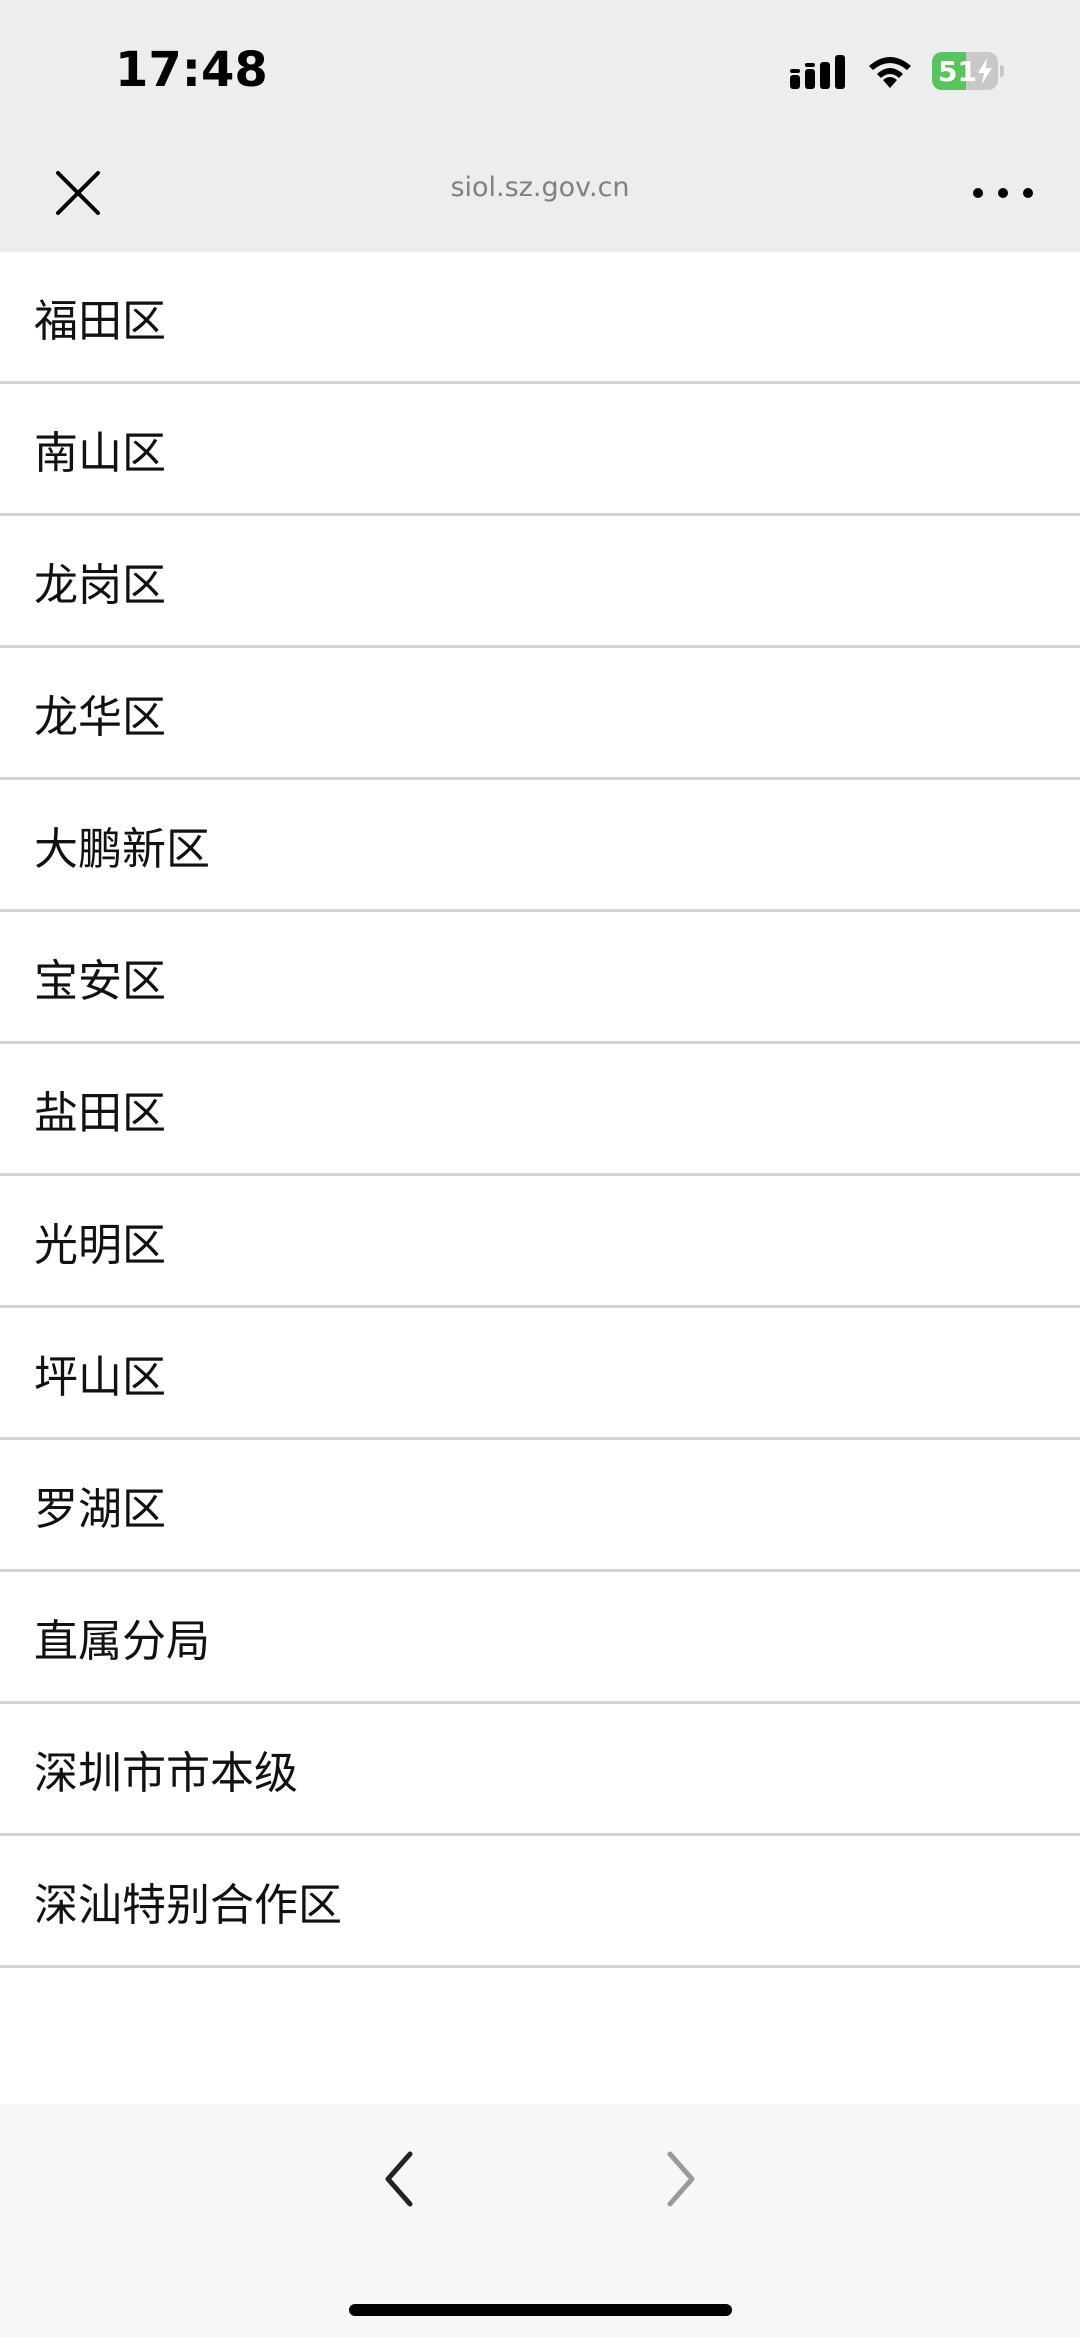 The height and width of the screenshot is (2337, 1080). What do you see at coordinates (100, 1113) in the screenshot?
I see `list-item-label: 盐田区` at bounding box center [100, 1113].